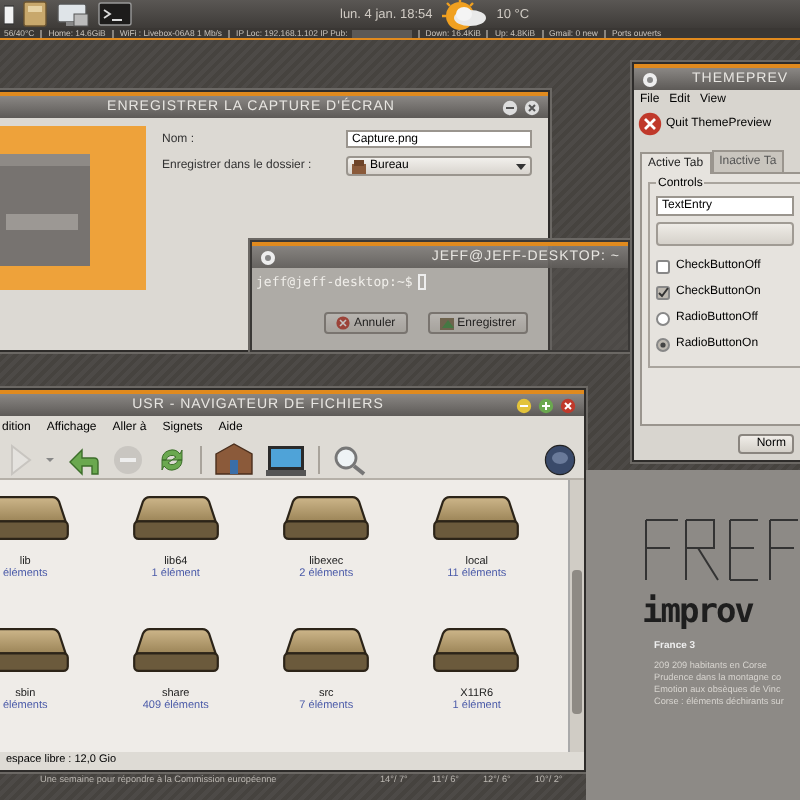 This screenshot has height=800, width=800. What do you see at coordinates (422, 282) in the screenshot?
I see `text-cursor` at bounding box center [422, 282].